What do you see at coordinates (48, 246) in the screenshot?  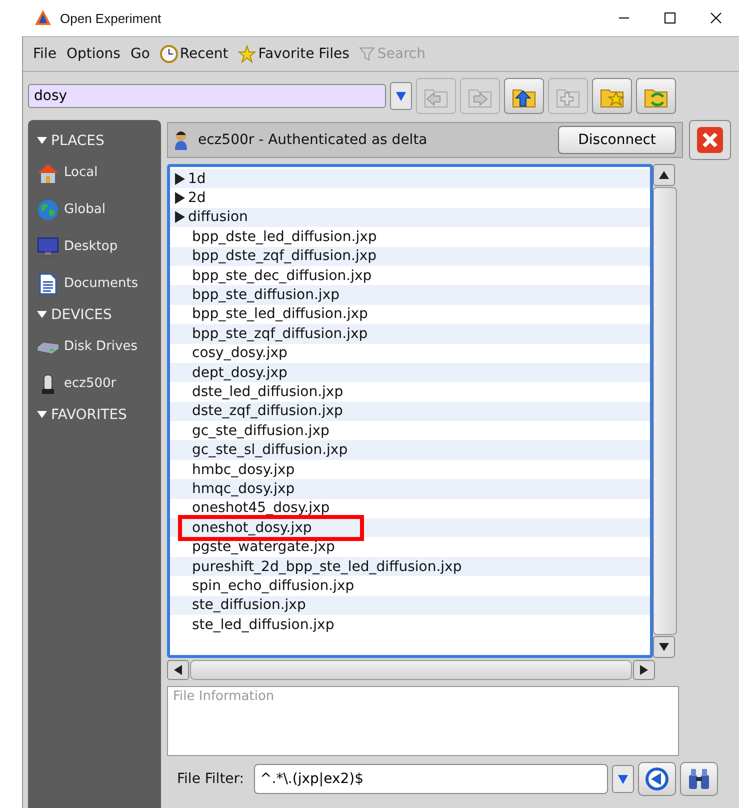 I see `monitor-icon` at bounding box center [48, 246].